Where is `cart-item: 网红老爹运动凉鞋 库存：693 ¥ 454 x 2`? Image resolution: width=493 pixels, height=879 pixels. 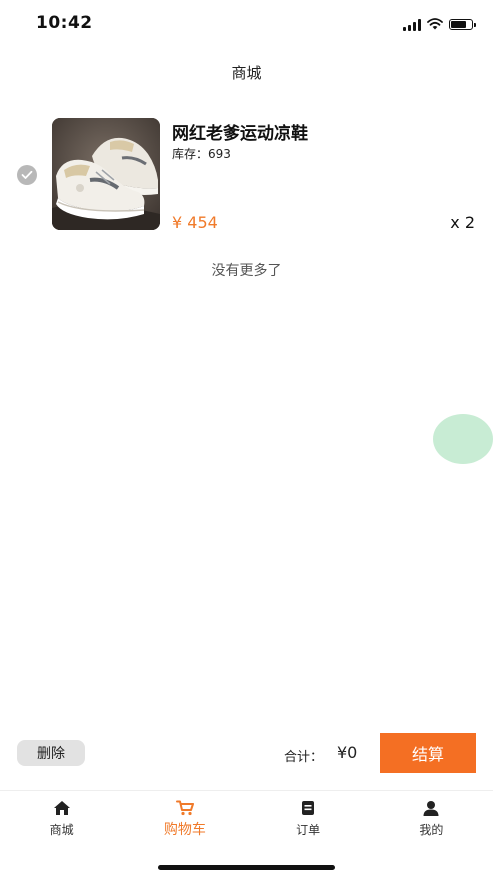
cart-item: 网红老爹运动凉鞋 库存：693 ¥ 454 x 2 is located at coordinates (246, 175).